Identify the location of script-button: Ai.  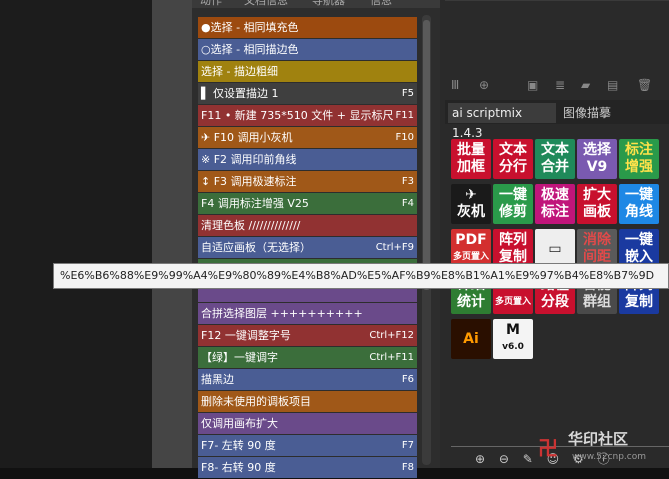
(471, 339).